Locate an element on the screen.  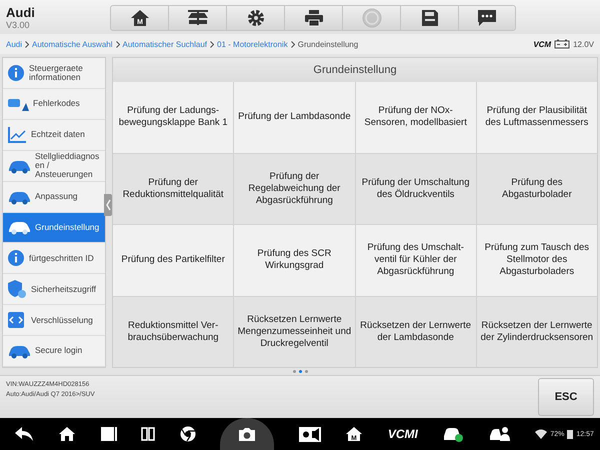
sidebar-item: Secure login is located at coordinates (54, 352).